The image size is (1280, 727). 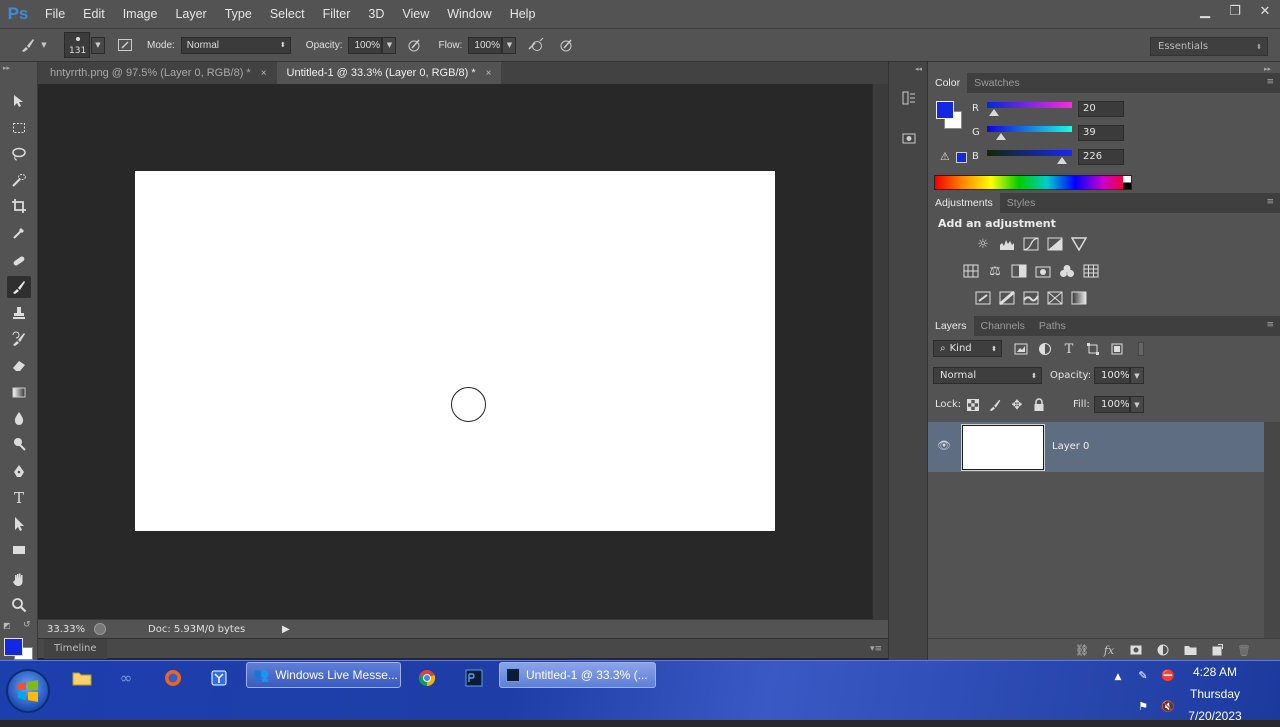 What do you see at coordinates (19, 154) in the screenshot?
I see `lasso-tool-icon` at bounding box center [19, 154].